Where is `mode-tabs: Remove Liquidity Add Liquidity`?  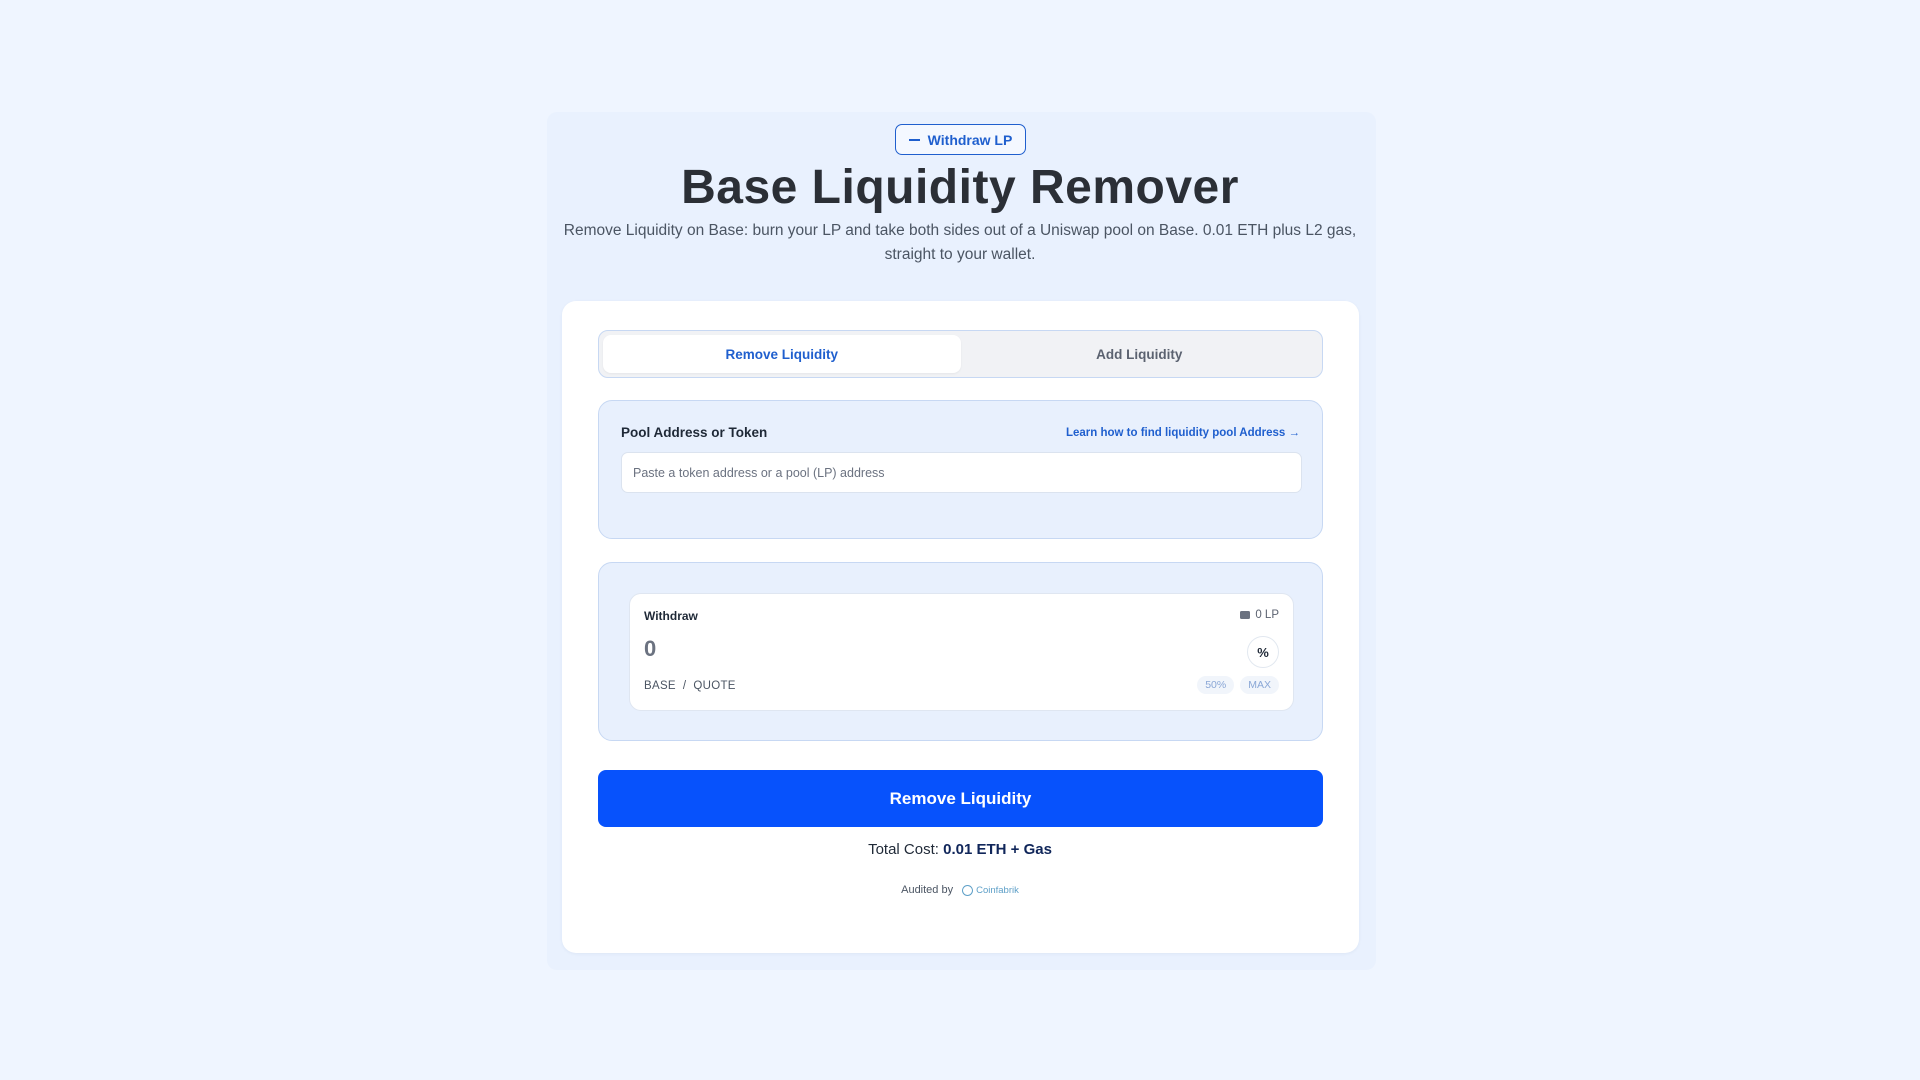 mode-tabs: Remove Liquidity Add Liquidity is located at coordinates (960, 354).